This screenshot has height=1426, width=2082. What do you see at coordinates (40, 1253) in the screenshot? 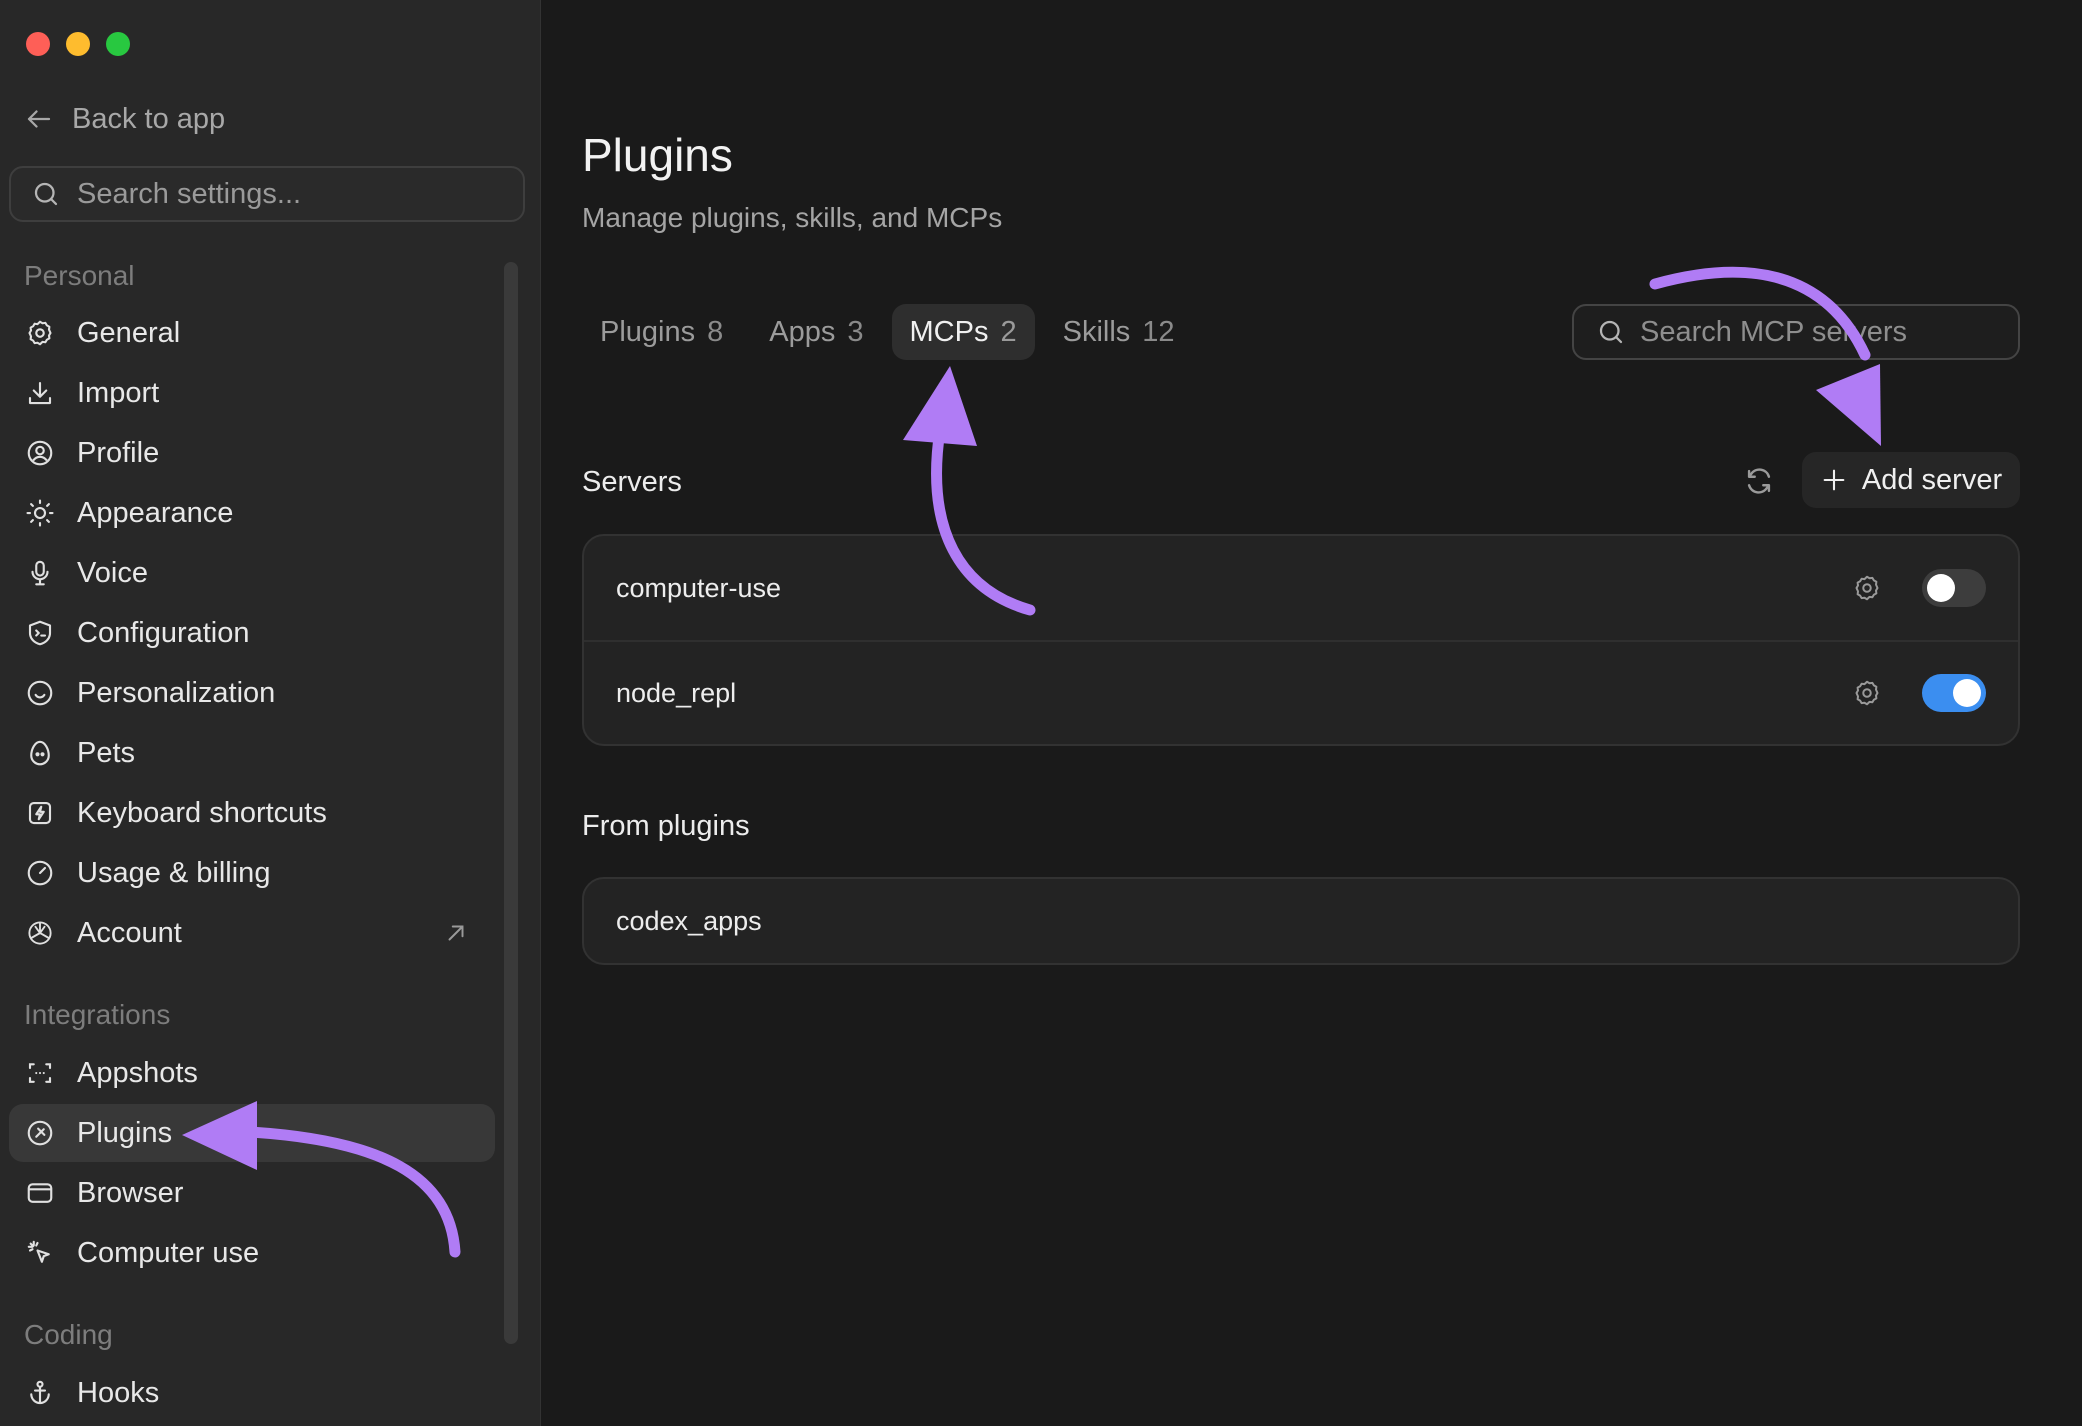
I see `cursor-click-icon` at bounding box center [40, 1253].